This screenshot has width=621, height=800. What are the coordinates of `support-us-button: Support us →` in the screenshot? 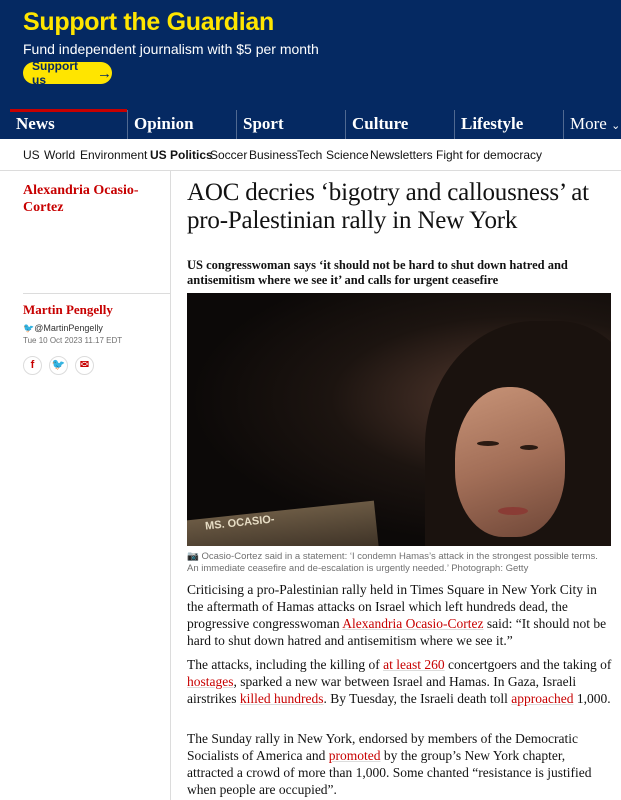 It's located at (67, 73).